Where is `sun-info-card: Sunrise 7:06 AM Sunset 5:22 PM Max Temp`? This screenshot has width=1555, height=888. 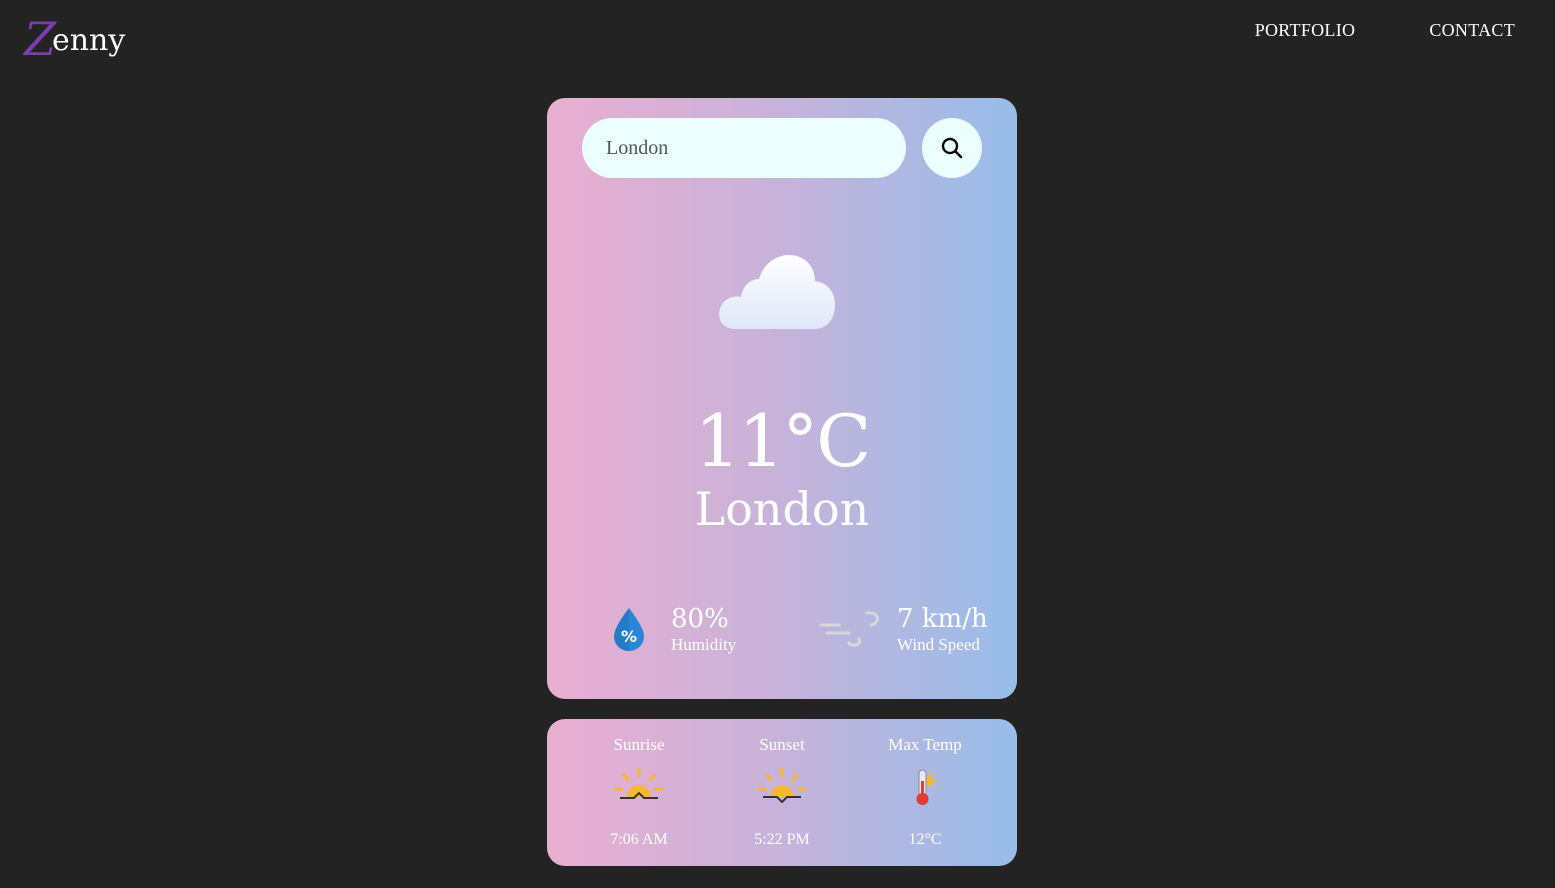
sun-info-card: Sunrise 7:06 AM Sunset 5:22 PM Max Temp is located at coordinates (782, 792).